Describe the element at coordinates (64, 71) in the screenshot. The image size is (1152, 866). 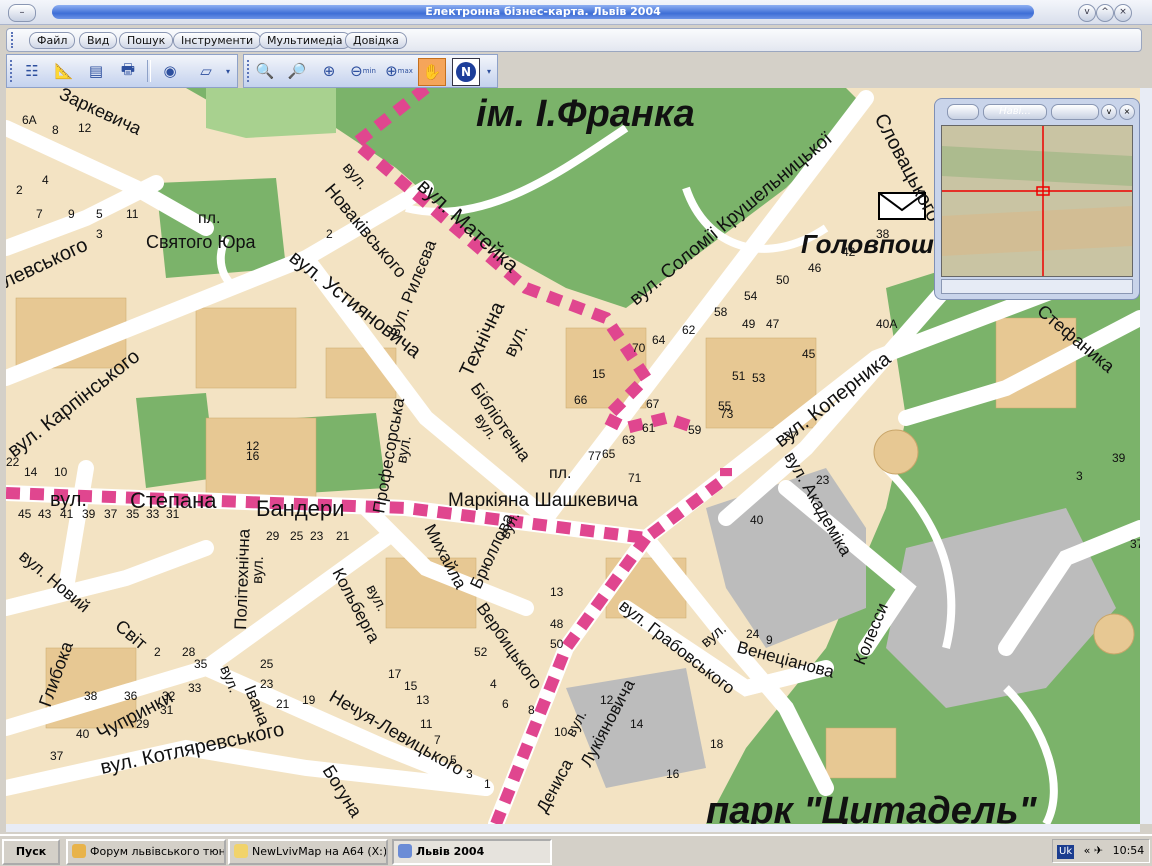
I see `ruler-icon: 📐` at that location.